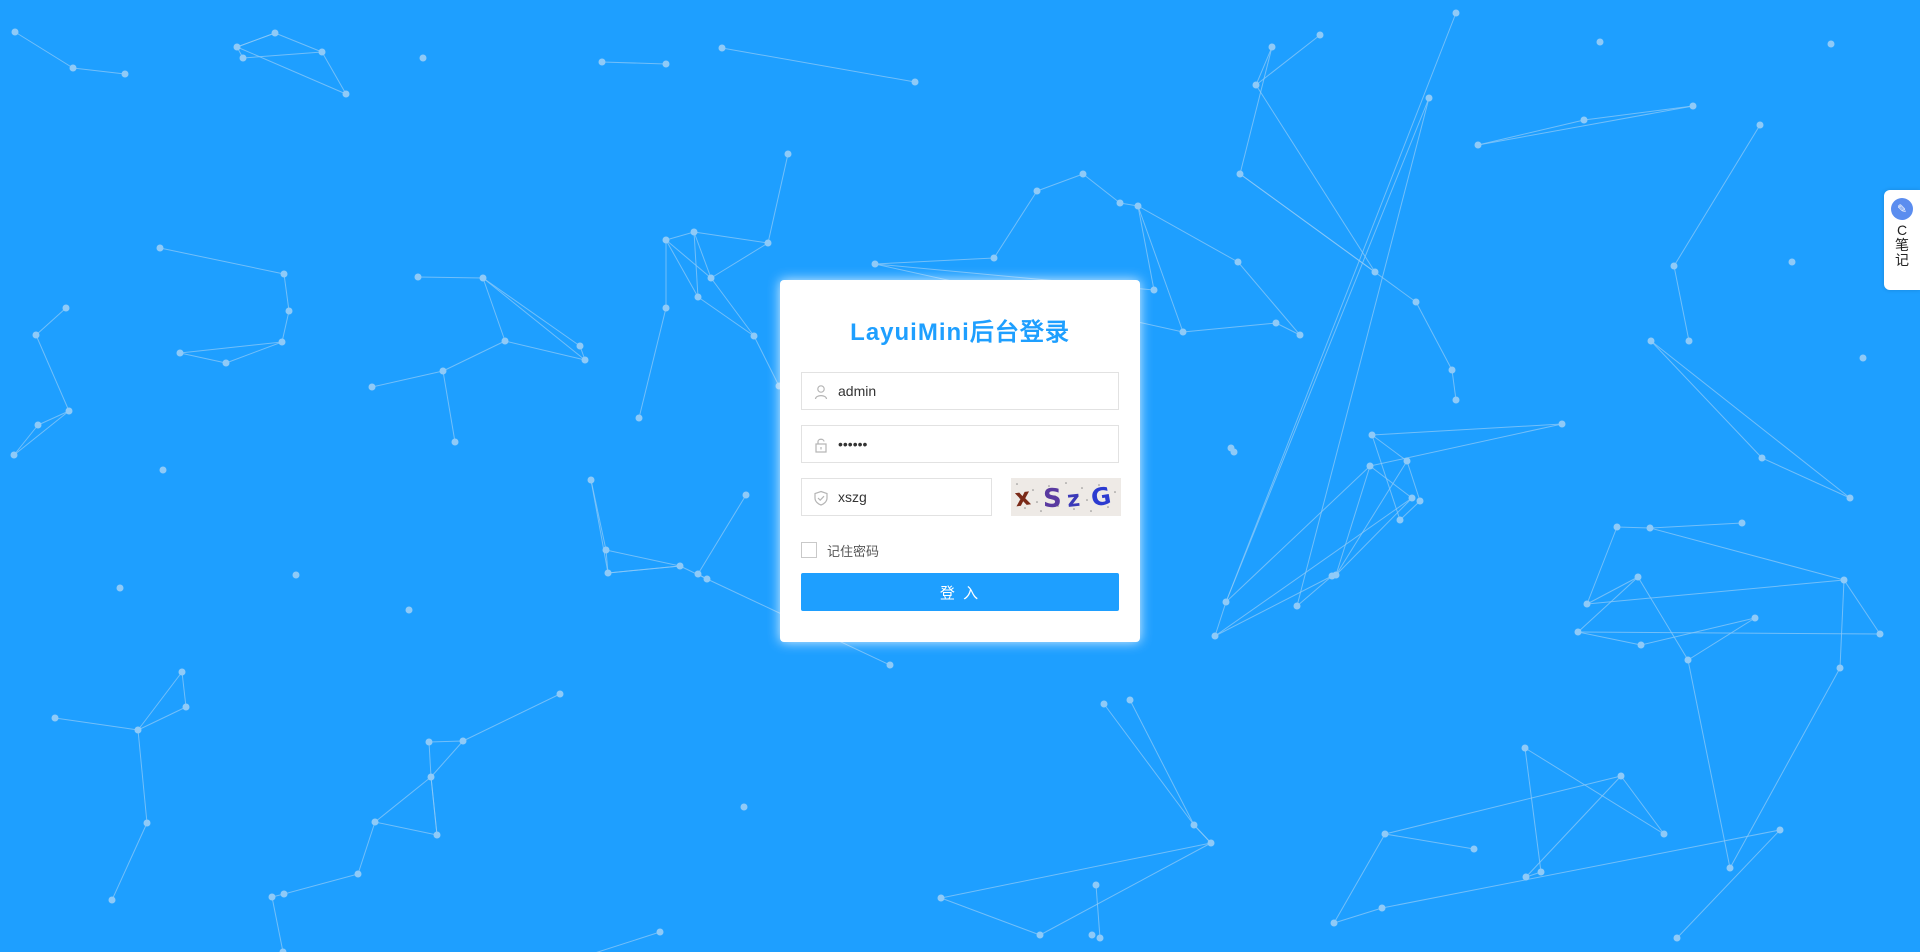 The width and height of the screenshot is (1920, 952). Describe the element at coordinates (809, 550) in the screenshot. I see `remember-checkbox` at that location.